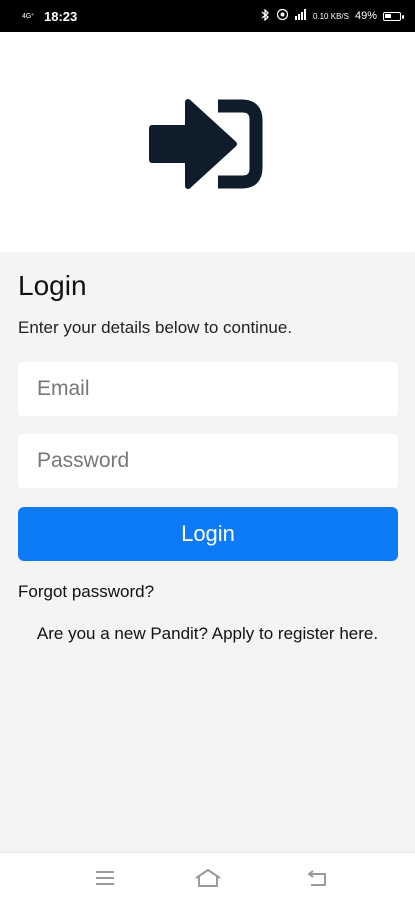 The image size is (415, 900). I want to click on email-field, so click(208, 389).